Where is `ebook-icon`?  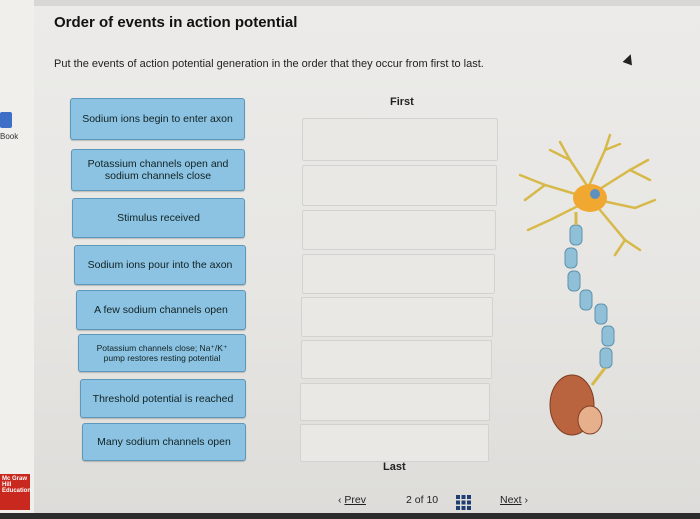 ebook-icon is located at coordinates (6, 120).